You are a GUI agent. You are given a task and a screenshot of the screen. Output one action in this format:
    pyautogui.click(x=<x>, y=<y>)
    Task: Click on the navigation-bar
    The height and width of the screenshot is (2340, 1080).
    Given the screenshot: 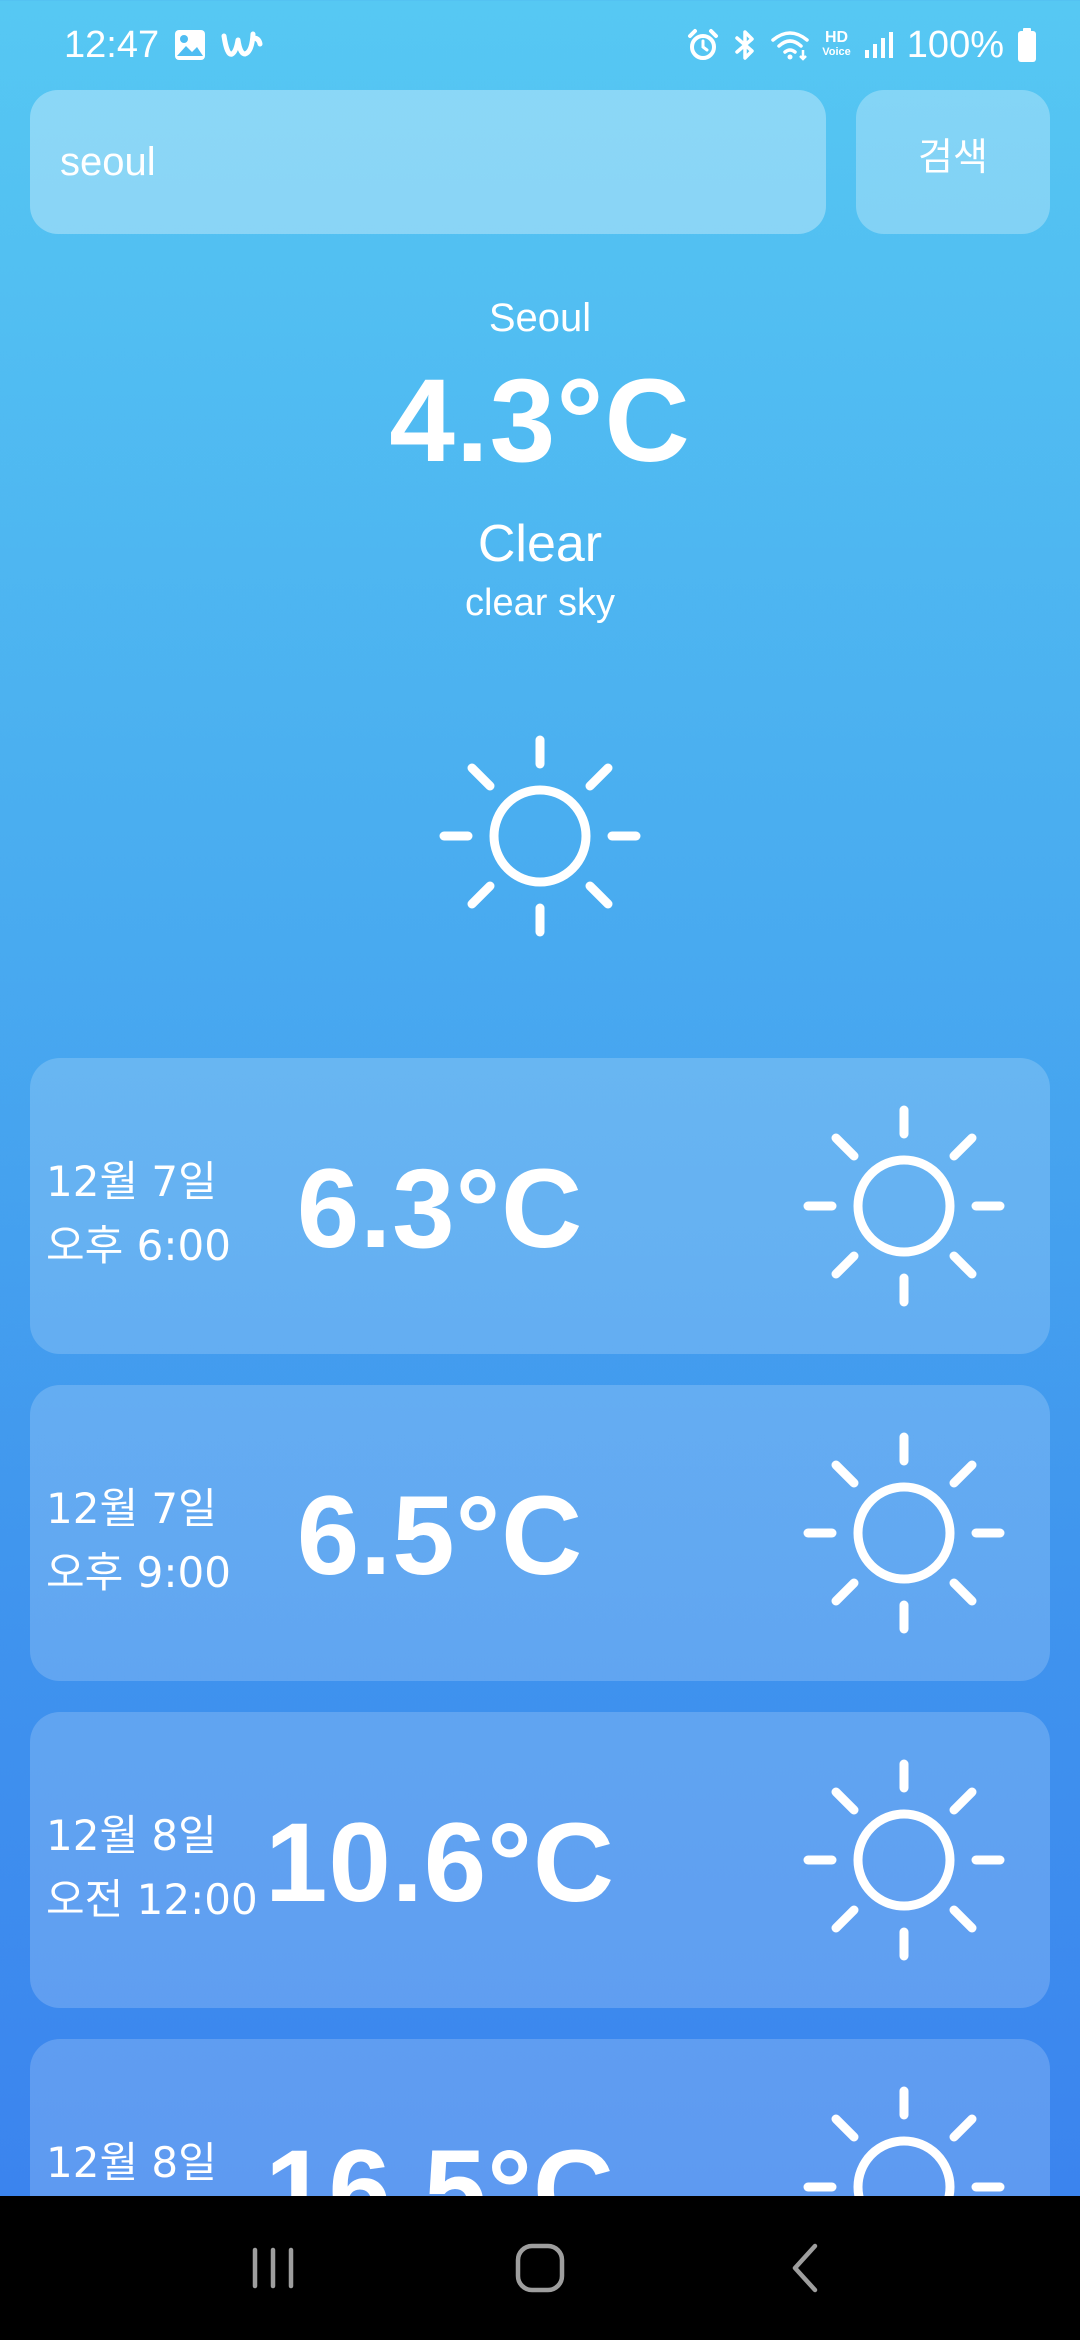 What is the action you would take?
    pyautogui.click(x=540, y=2268)
    